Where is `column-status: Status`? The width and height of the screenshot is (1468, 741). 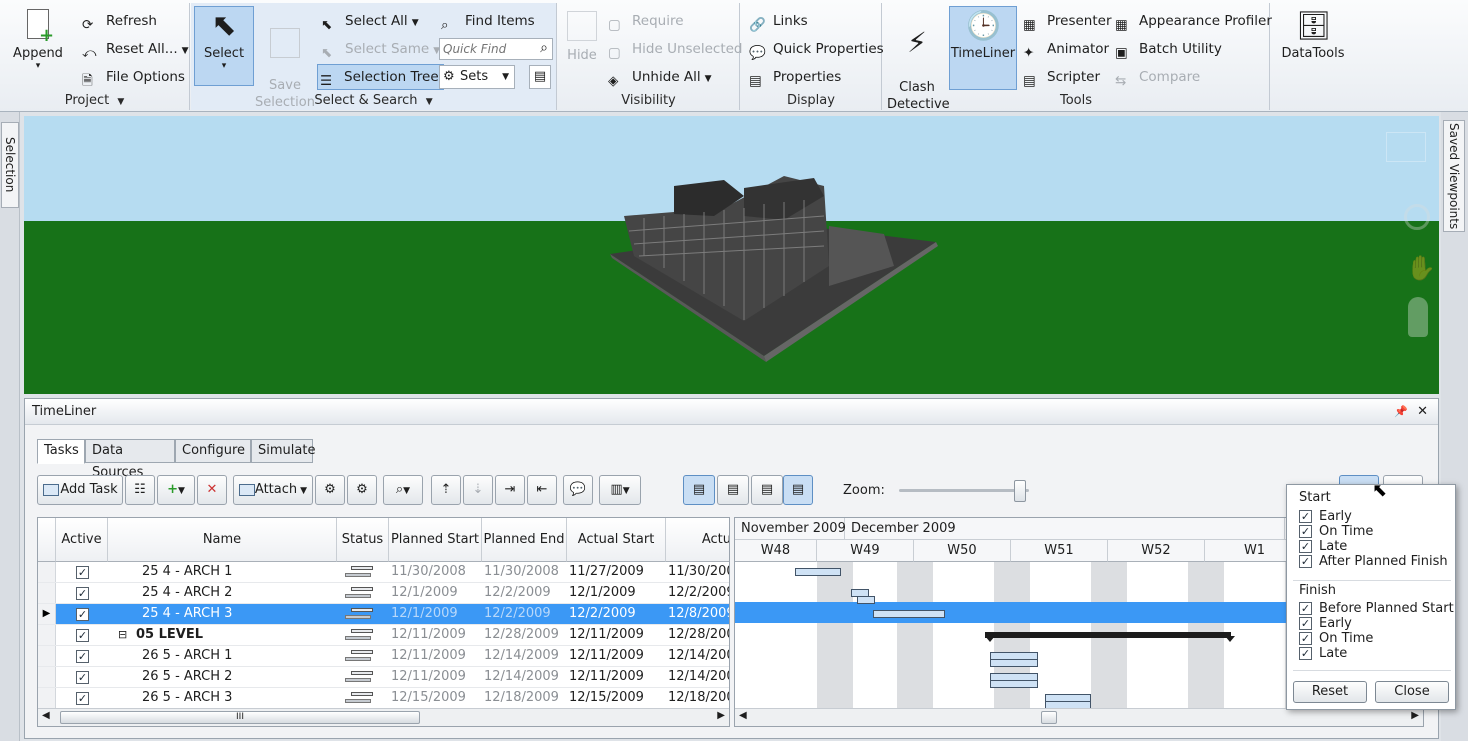
column-status: Status is located at coordinates (363, 540).